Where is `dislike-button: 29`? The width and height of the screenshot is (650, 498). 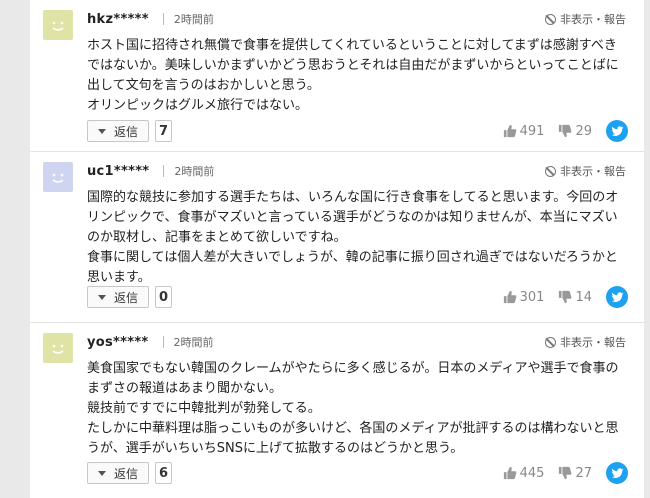
dislike-button: 29 is located at coordinates (575, 131).